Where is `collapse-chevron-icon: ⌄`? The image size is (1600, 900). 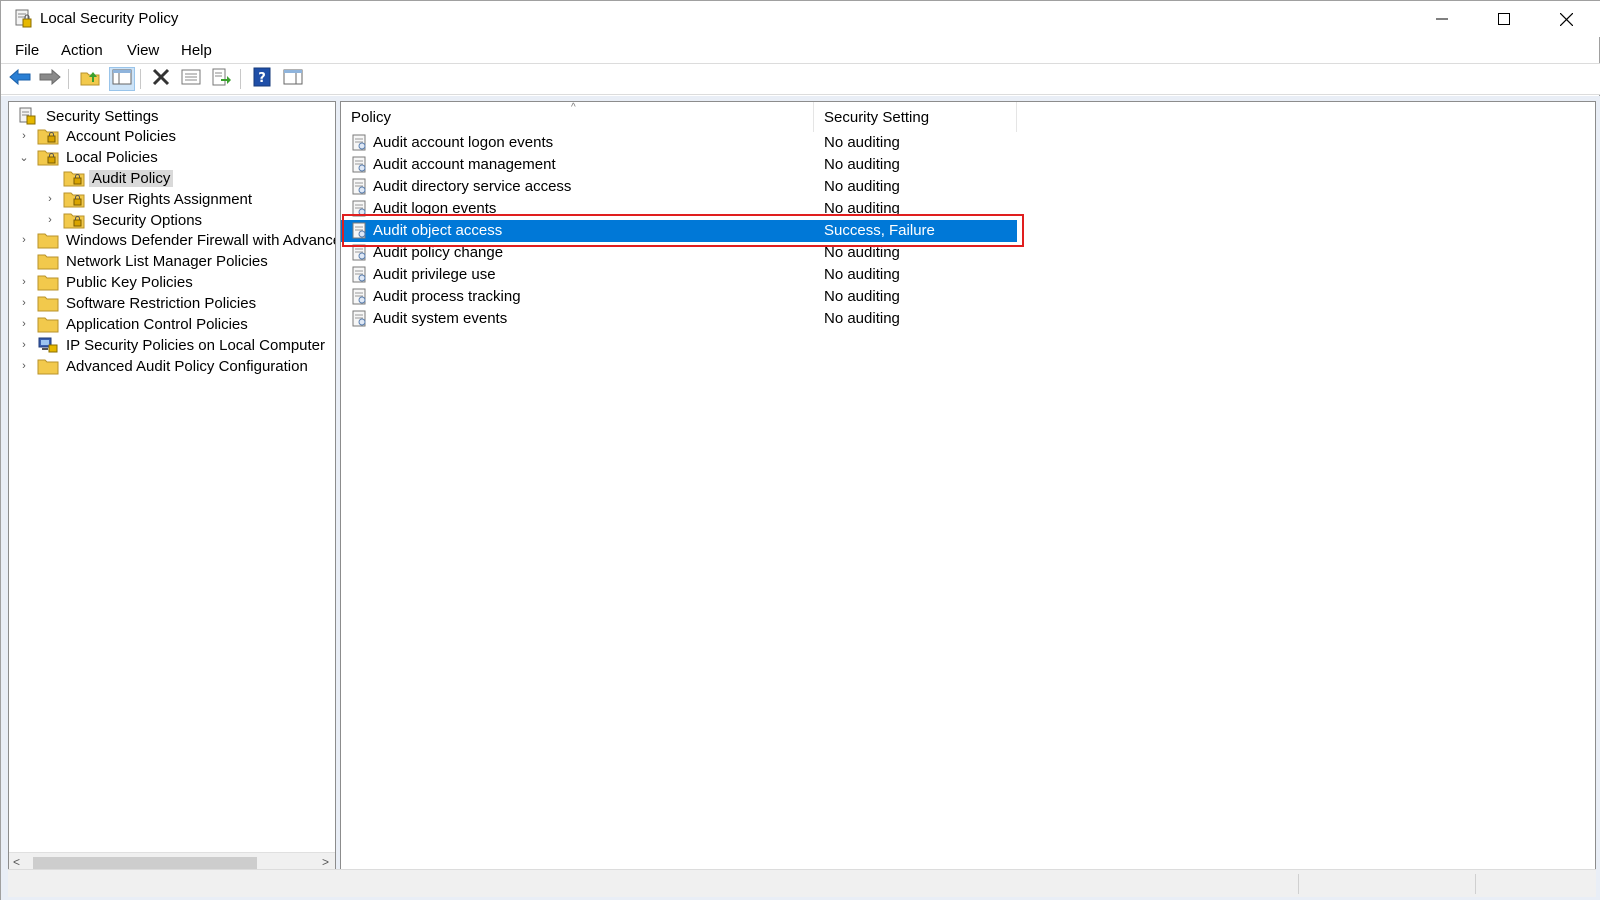 collapse-chevron-icon: ⌄ is located at coordinates (24, 157).